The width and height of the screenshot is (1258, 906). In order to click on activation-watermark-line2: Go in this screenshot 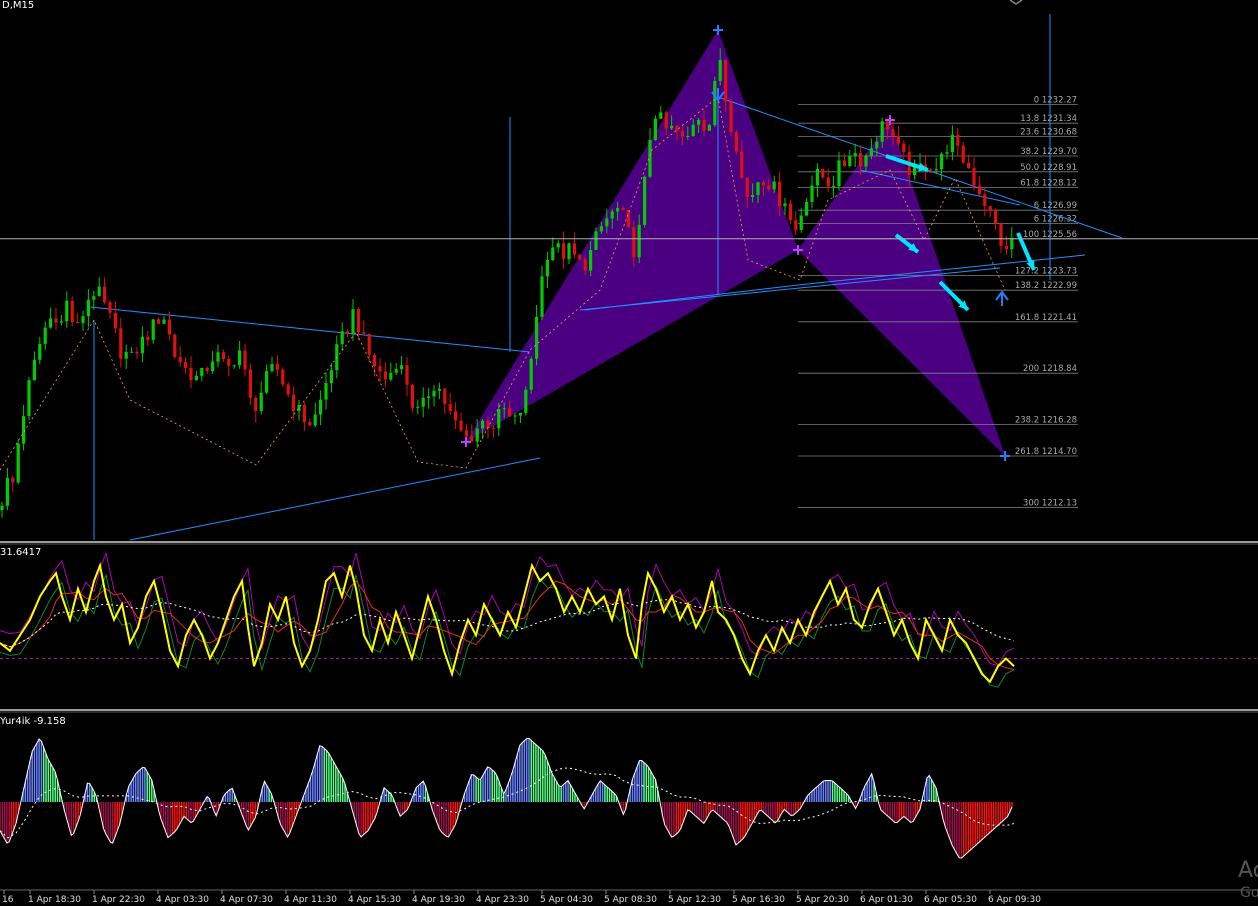, I will do `click(1249, 893)`.